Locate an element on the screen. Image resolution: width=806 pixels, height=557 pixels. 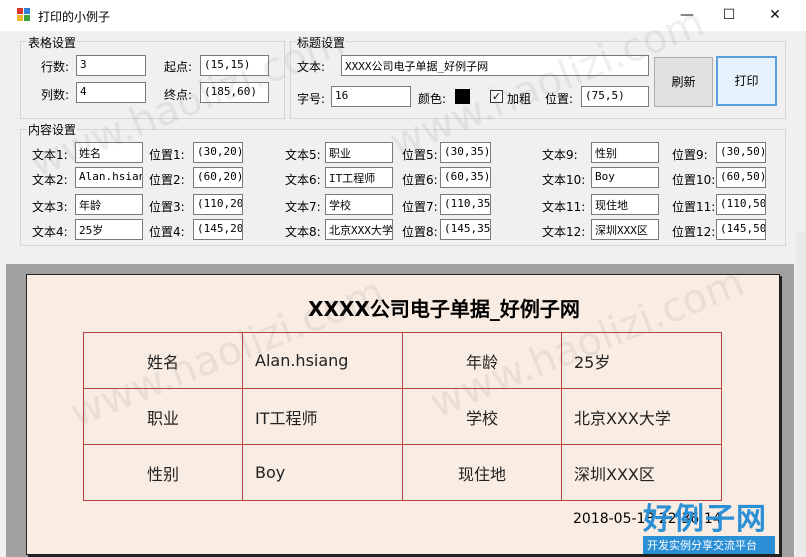
content-text-input: 25岁 is located at coordinates (109, 229).